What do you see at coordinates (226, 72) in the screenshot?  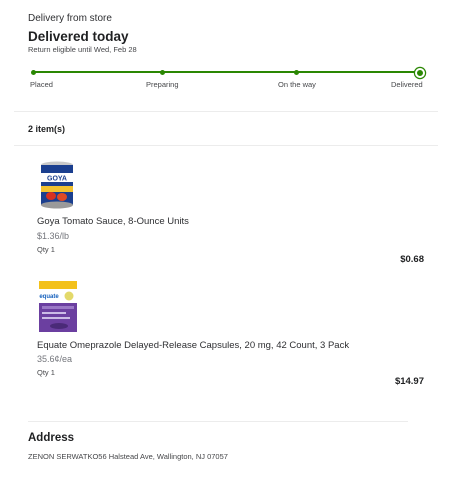 I see `progress-track` at bounding box center [226, 72].